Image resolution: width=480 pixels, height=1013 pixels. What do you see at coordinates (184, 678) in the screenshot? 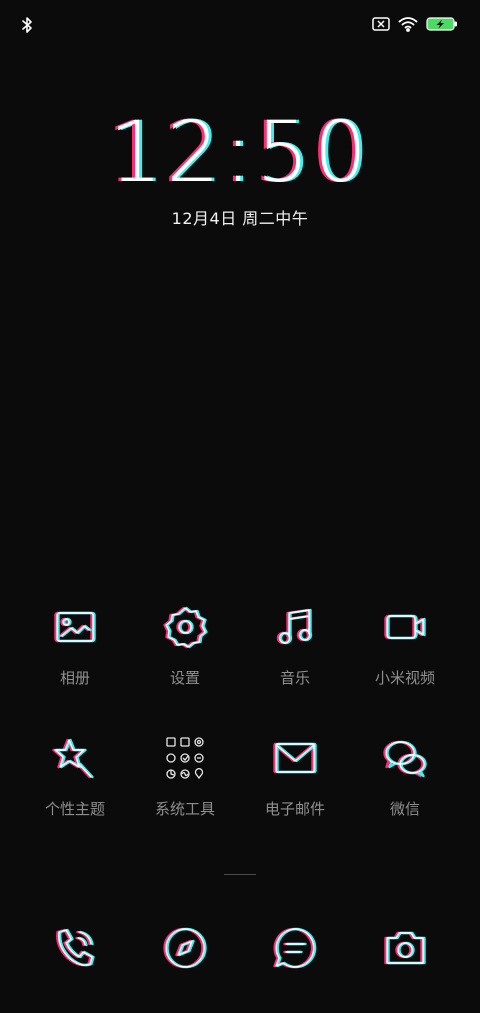
I see `app-label: 设置` at bounding box center [184, 678].